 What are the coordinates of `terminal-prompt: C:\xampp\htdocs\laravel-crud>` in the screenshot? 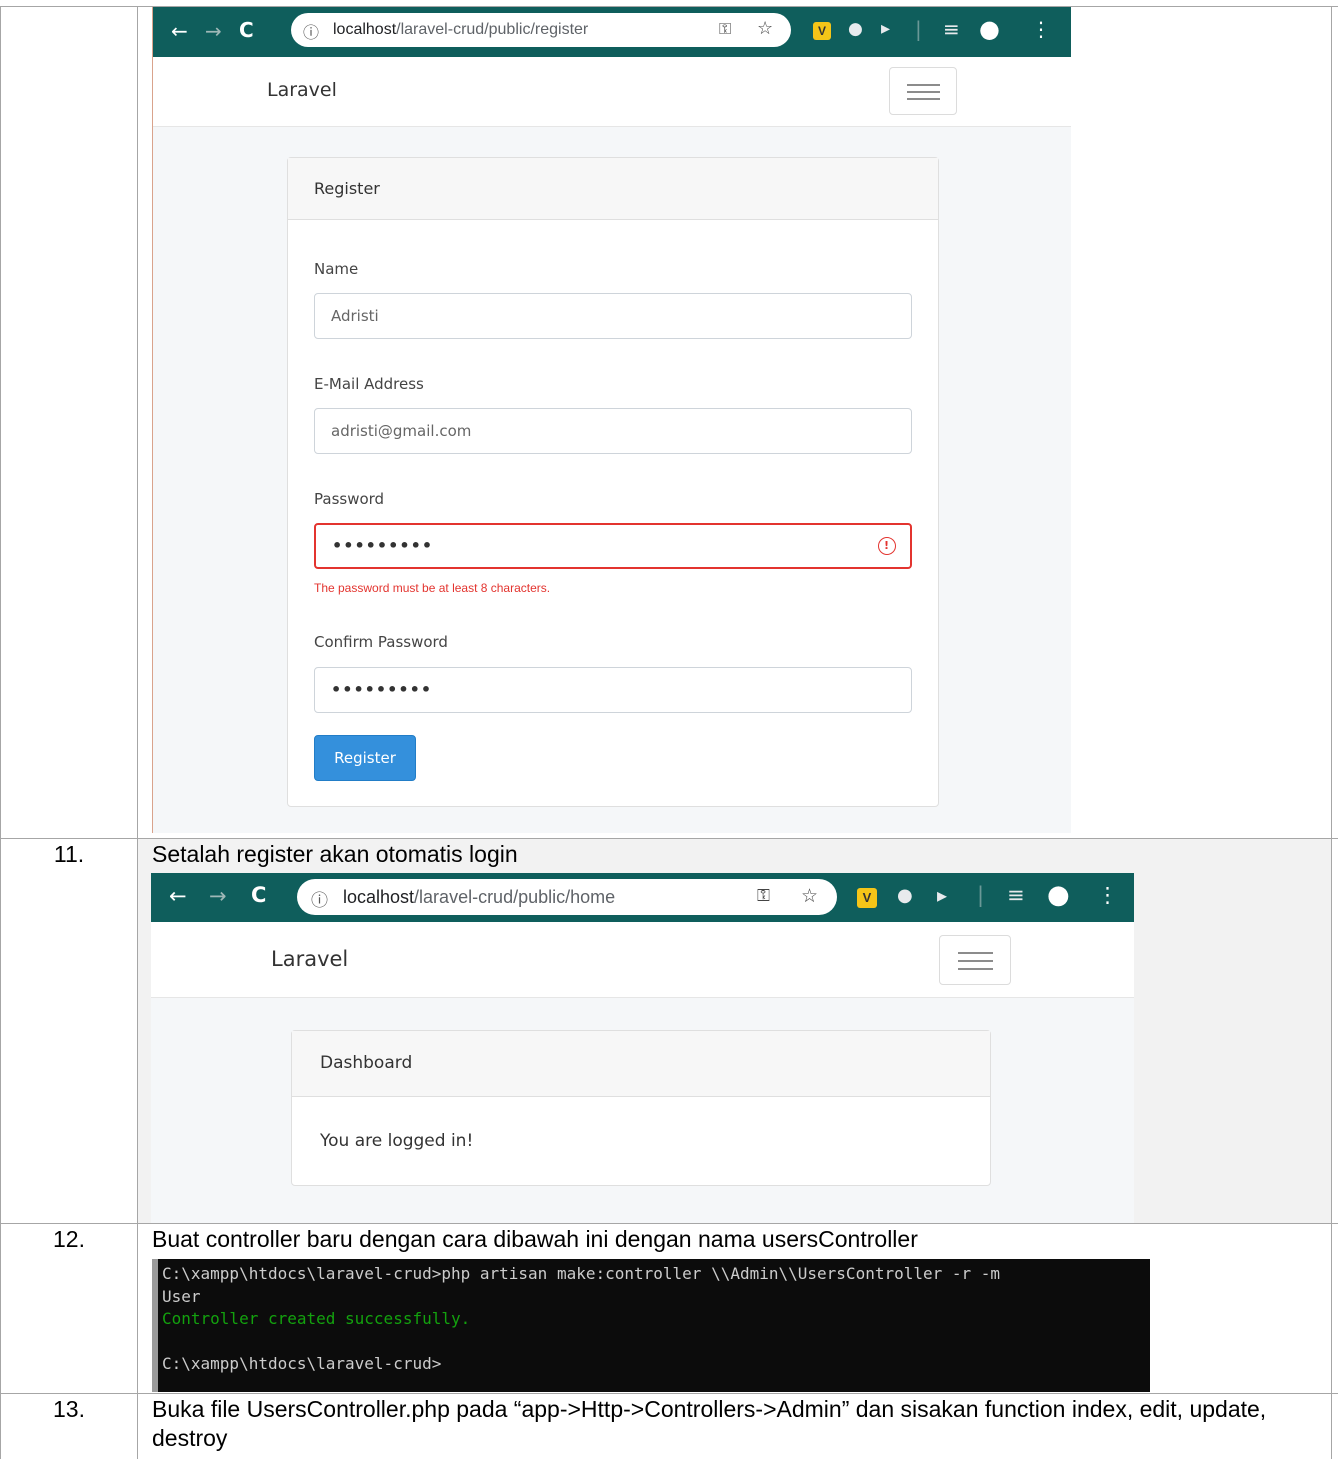 It's located at (302, 1363).